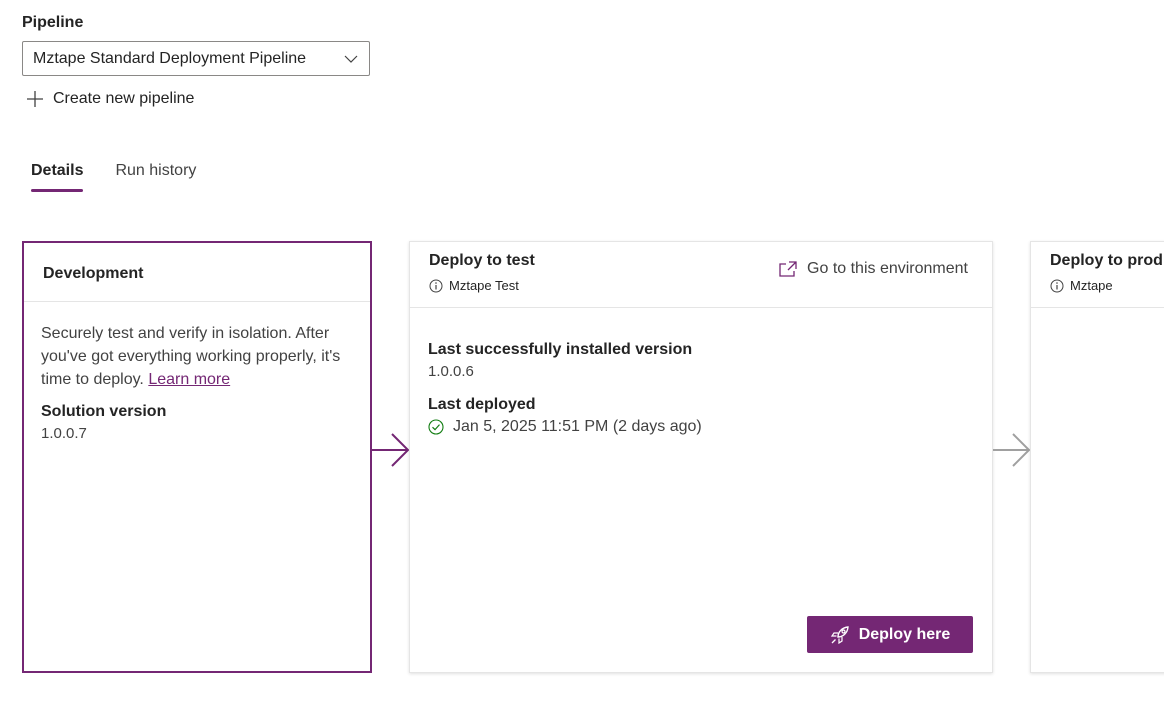 This screenshot has height=721, width=1164. I want to click on tab-list: Details Run history, so click(129, 177).